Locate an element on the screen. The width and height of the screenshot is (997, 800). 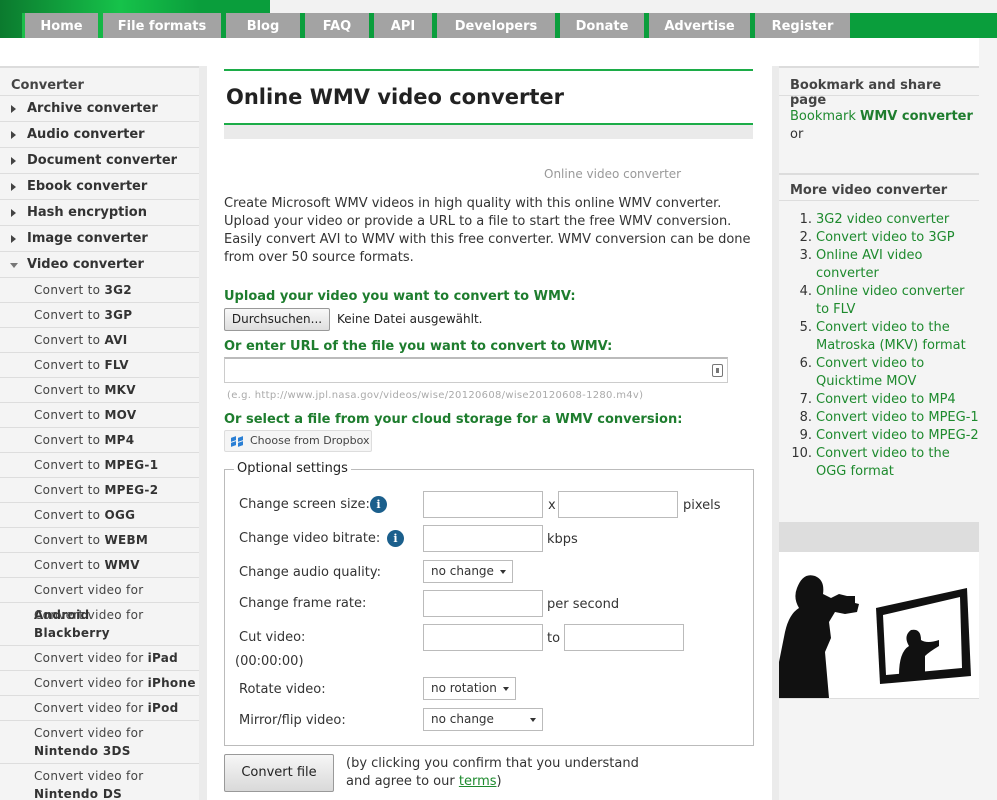
nav-advertise: Advertise is located at coordinates (699, 25).